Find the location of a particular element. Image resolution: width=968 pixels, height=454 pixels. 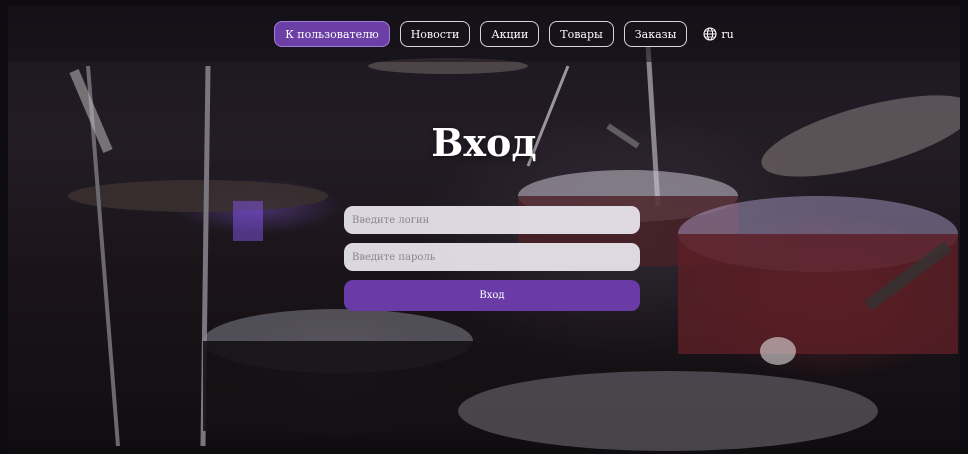

login-submit-button: Вход is located at coordinates (492, 295).